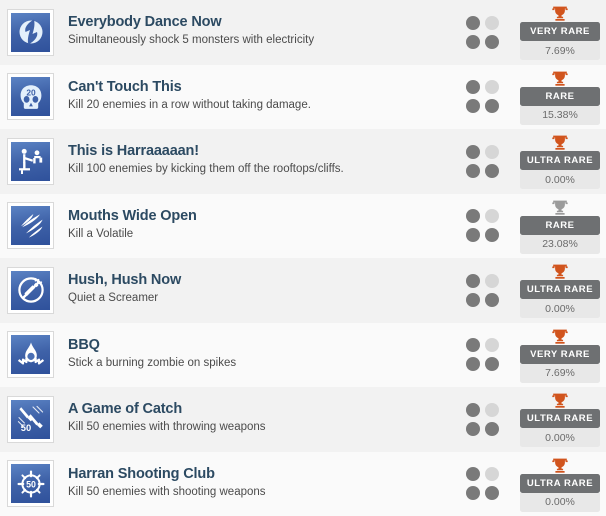  What do you see at coordinates (30, 355) in the screenshot?
I see `flame-spike-icon` at bounding box center [30, 355].